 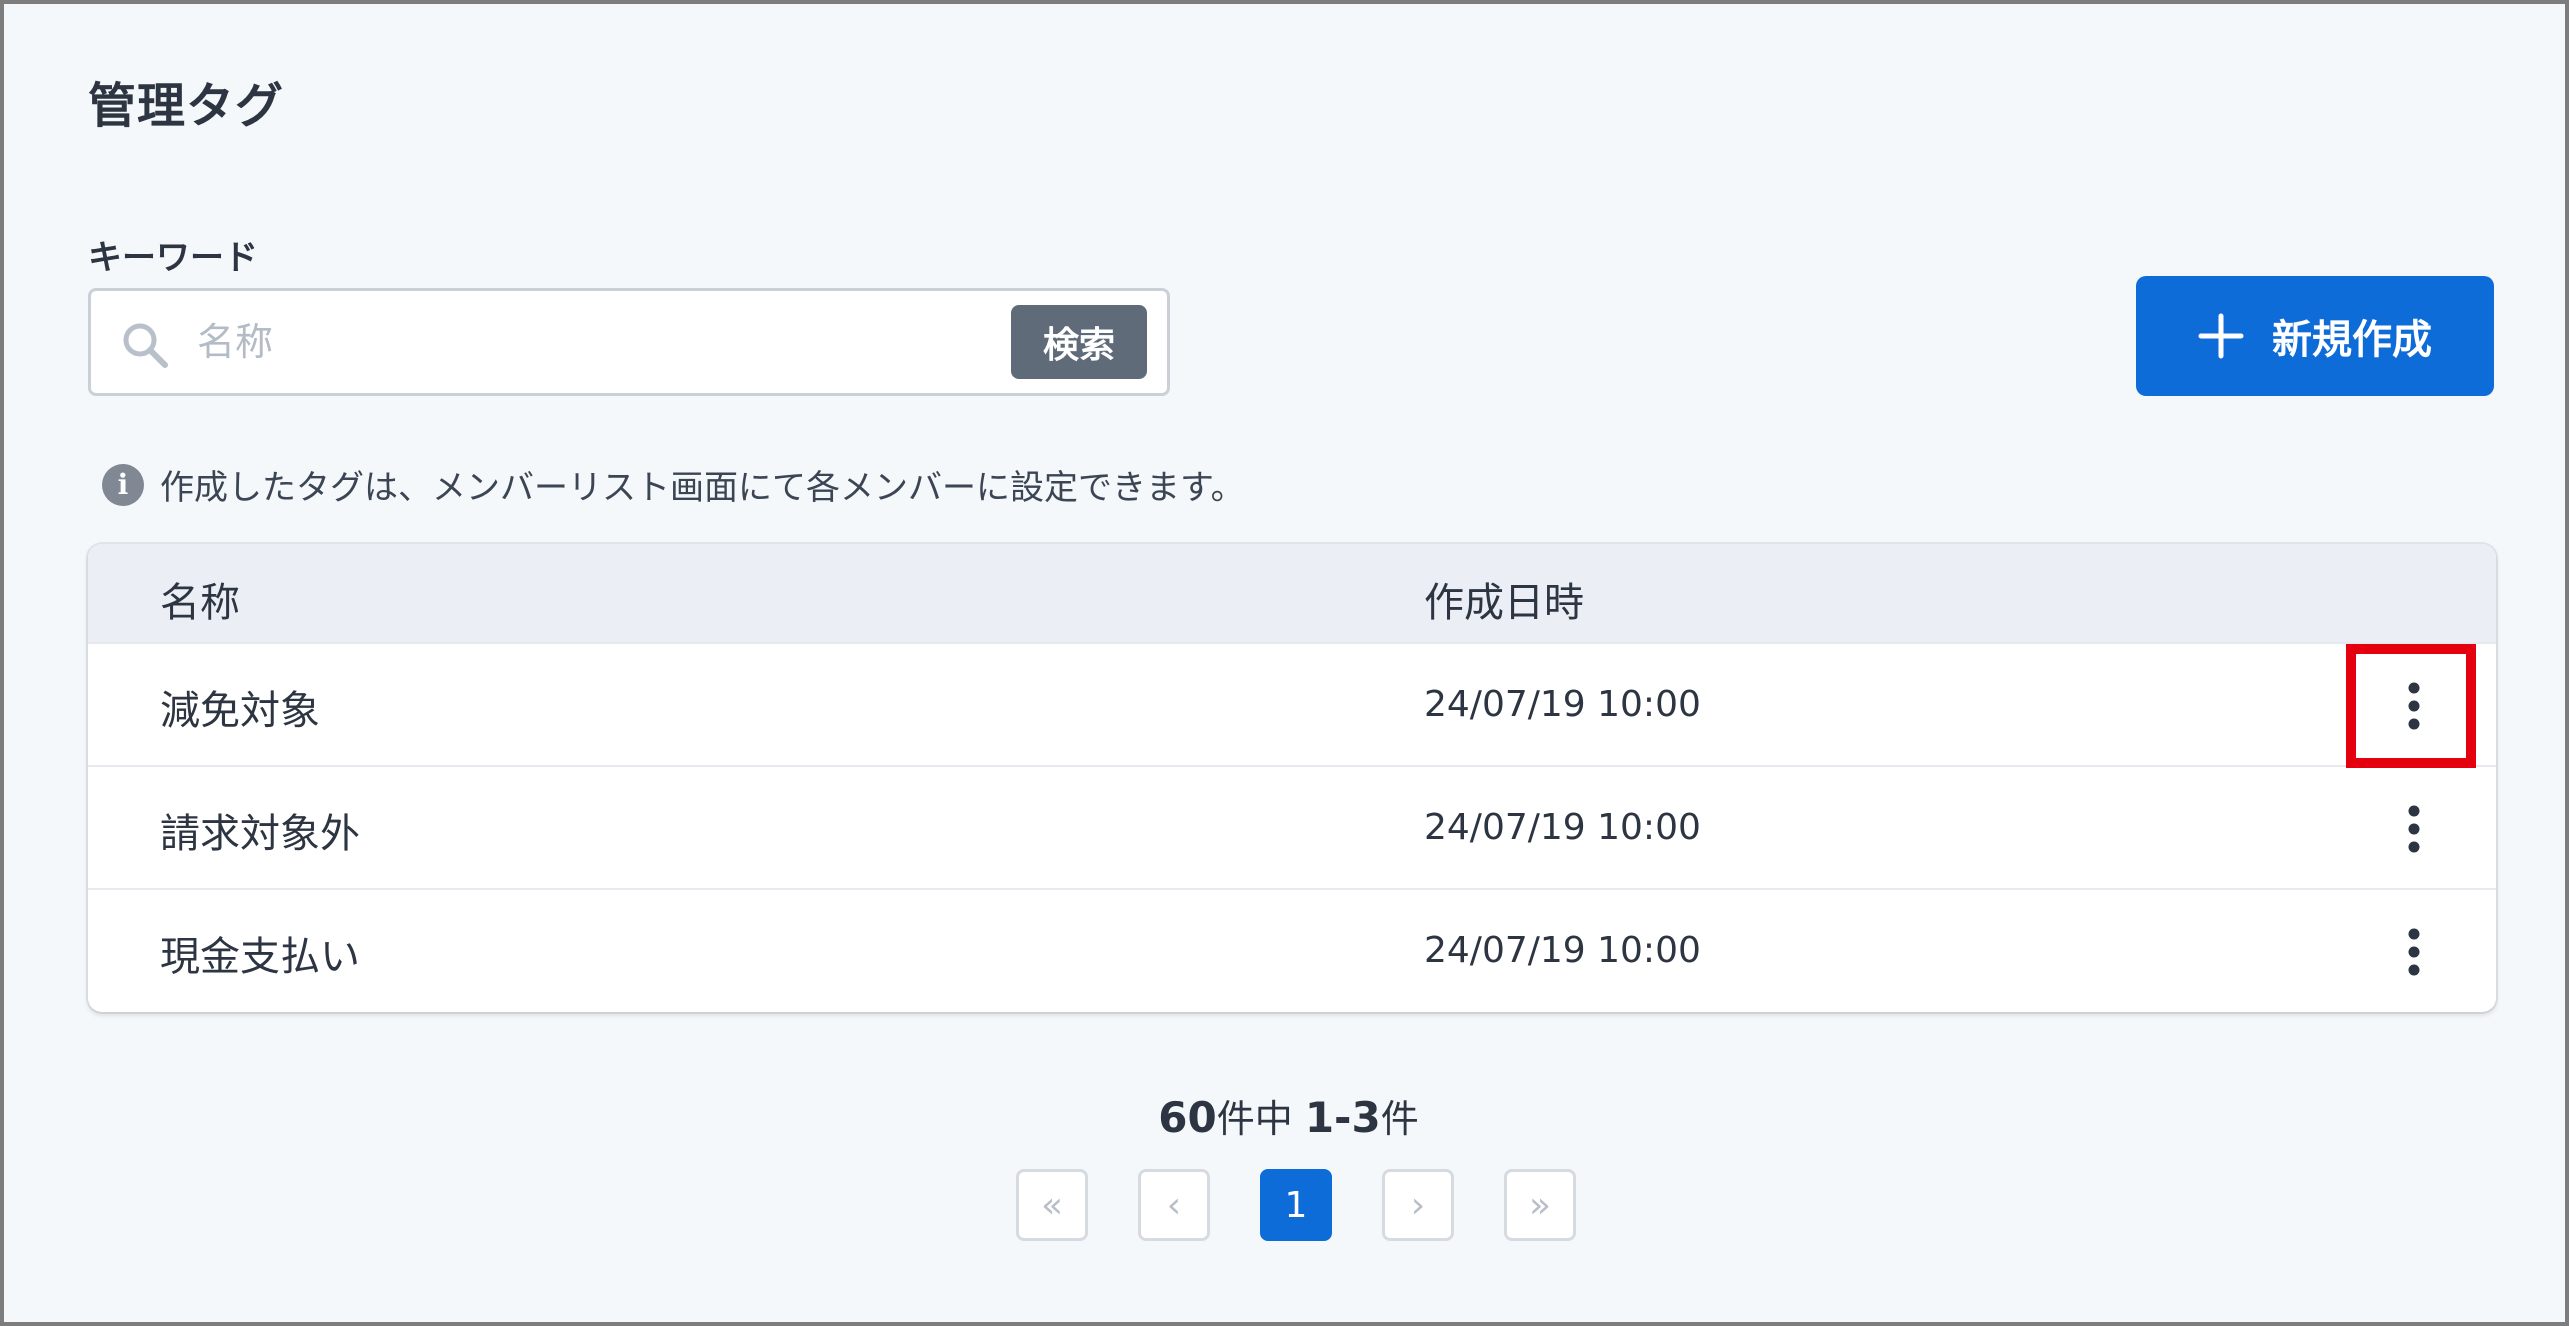 What do you see at coordinates (1187, 1117) in the screenshot?
I see `total-count: 60` at bounding box center [1187, 1117].